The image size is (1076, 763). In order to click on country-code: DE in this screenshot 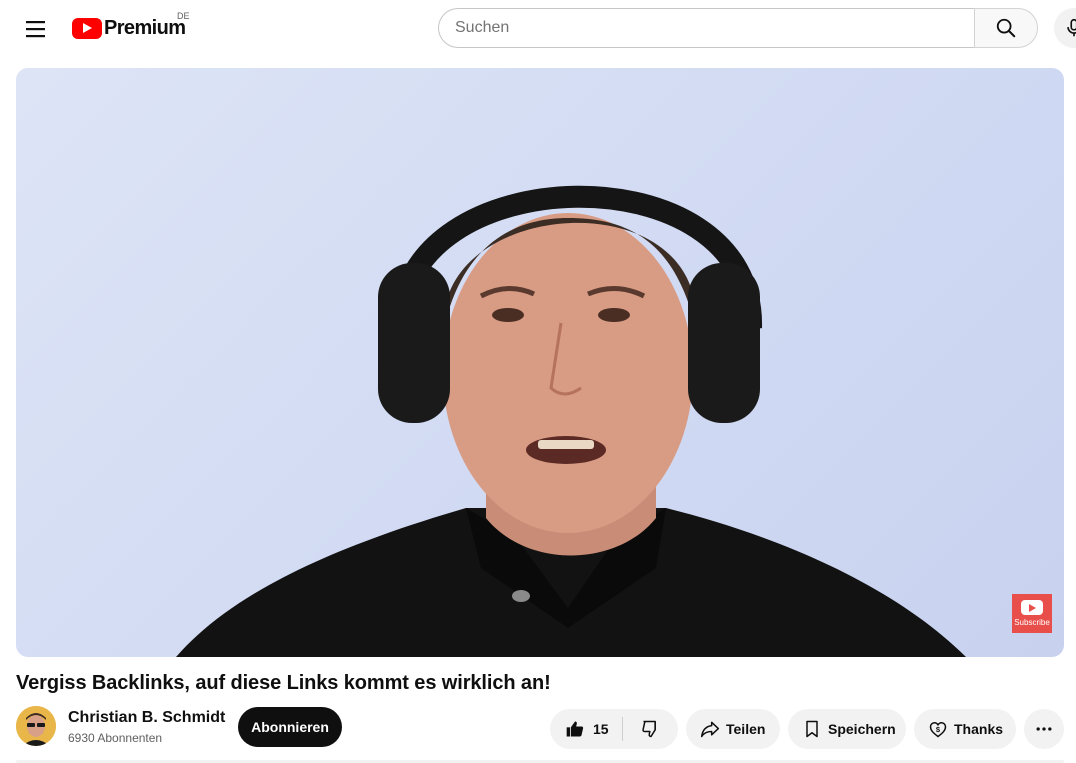, I will do `click(183, 16)`.